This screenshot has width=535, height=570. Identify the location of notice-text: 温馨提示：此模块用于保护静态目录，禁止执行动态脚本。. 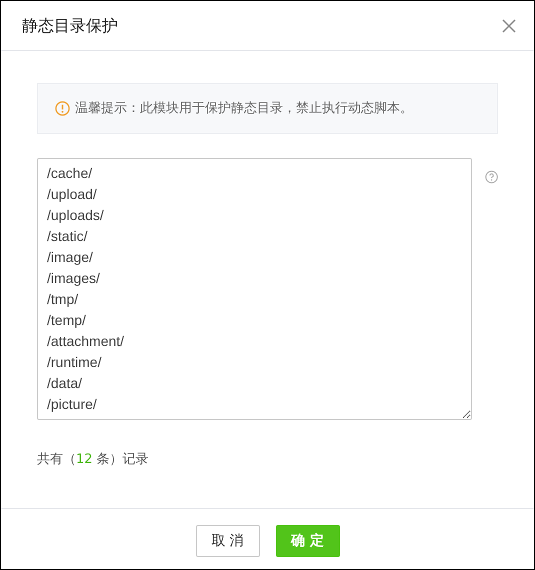
(244, 109).